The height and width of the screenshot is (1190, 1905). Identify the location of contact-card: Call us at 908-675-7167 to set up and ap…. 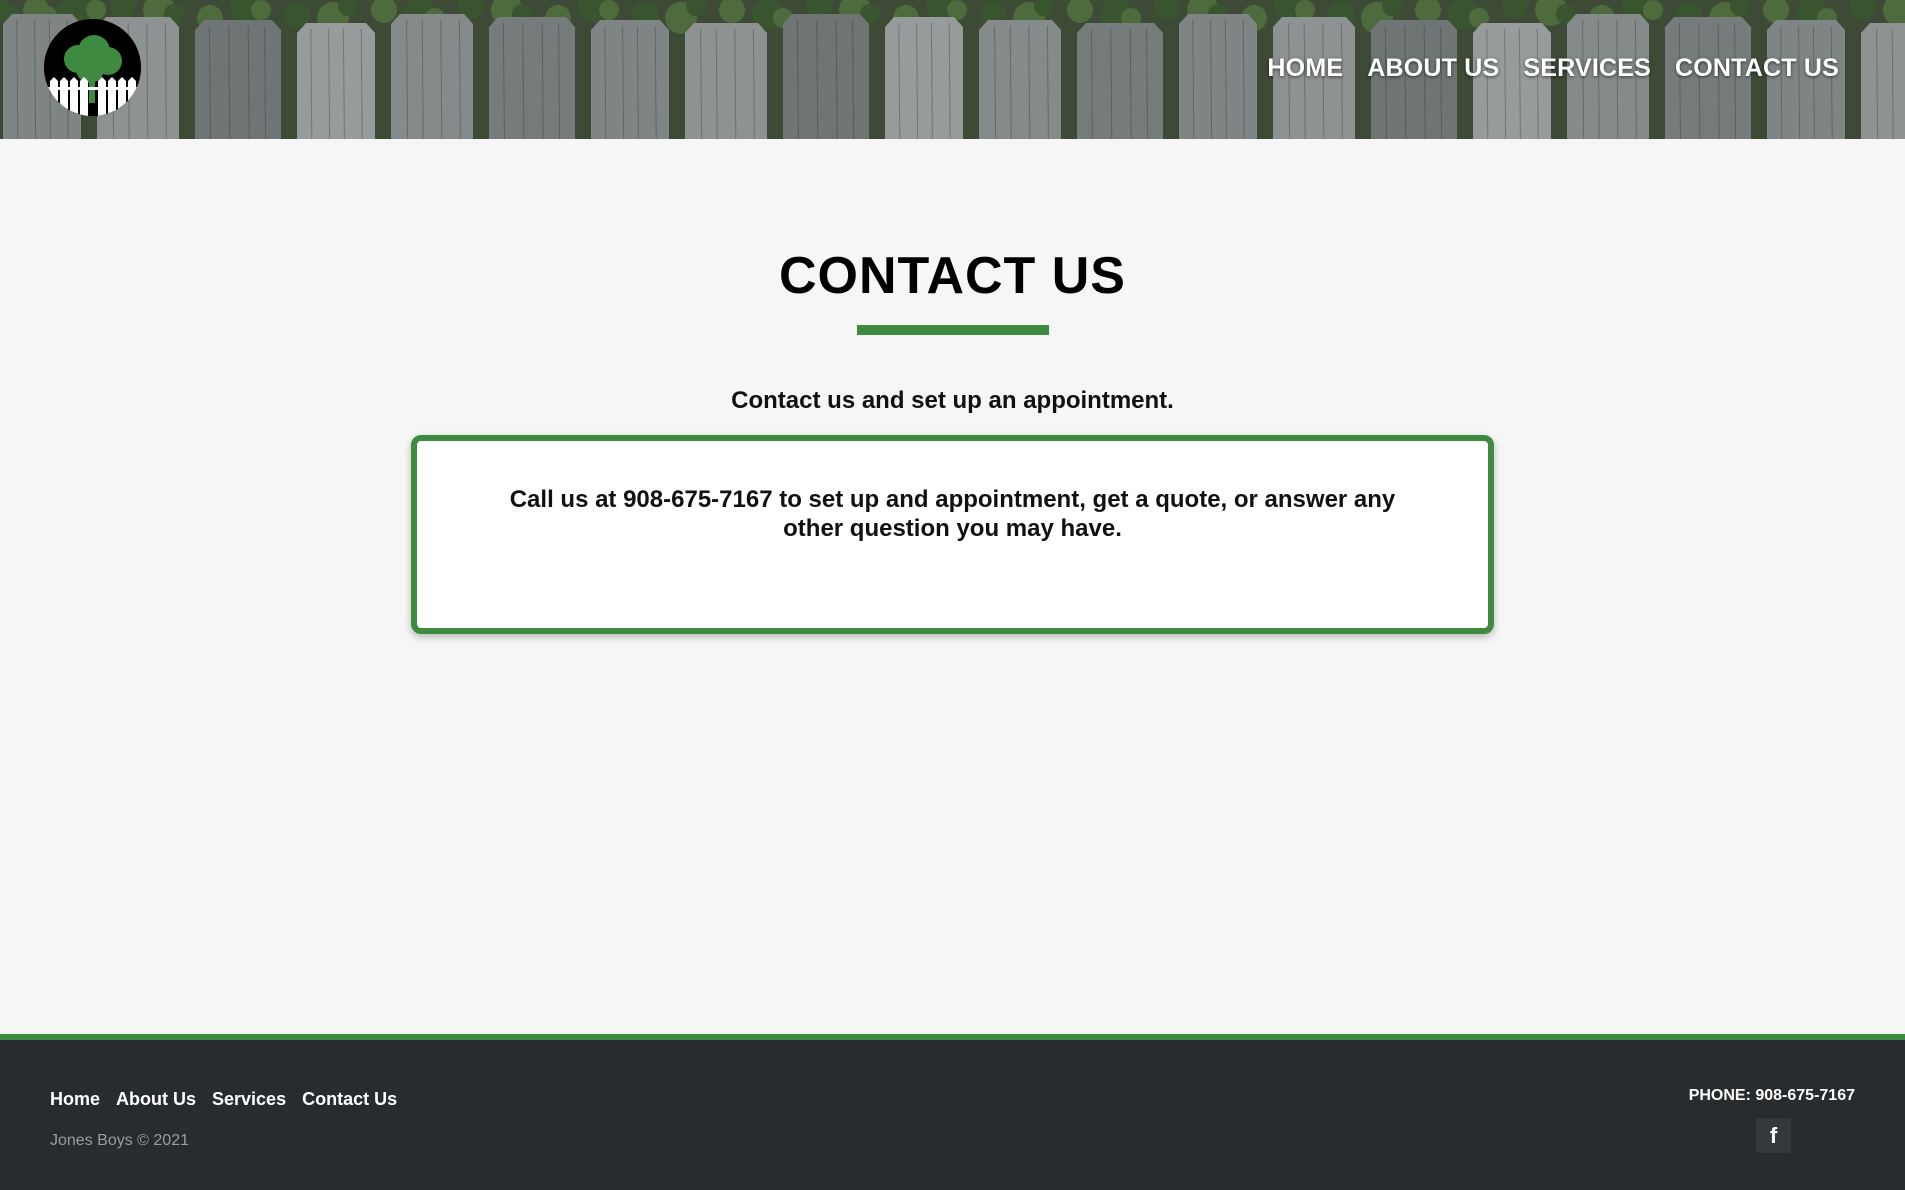
(952, 534).